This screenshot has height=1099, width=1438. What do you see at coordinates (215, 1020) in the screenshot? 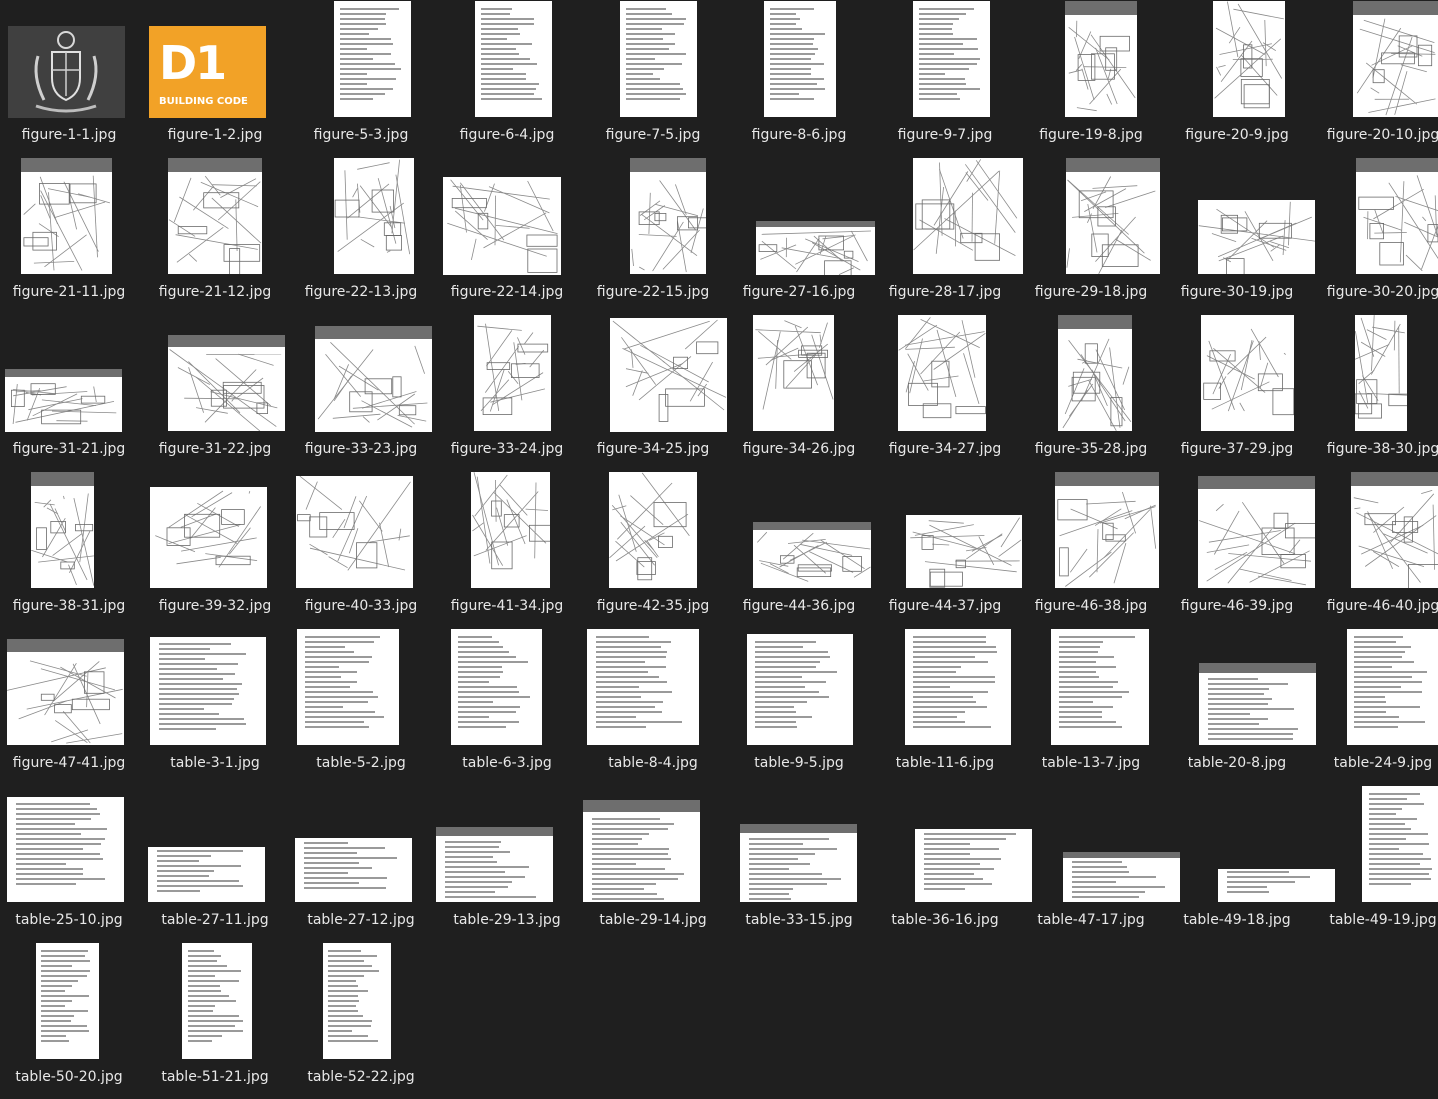
I see `file-item: table-51-21.jpg` at bounding box center [215, 1020].